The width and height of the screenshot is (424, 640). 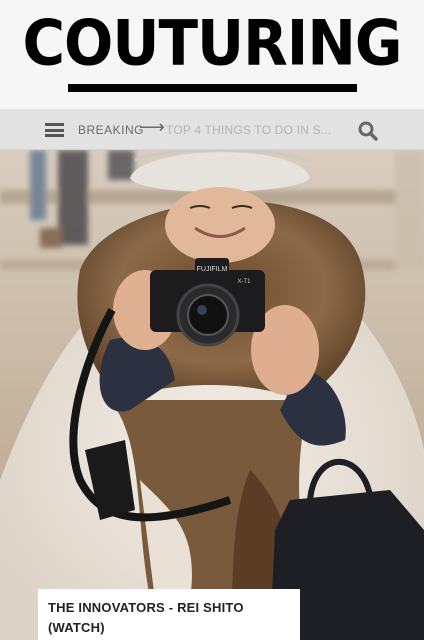 I want to click on camera-model-label: X-T1, so click(x=244, y=282).